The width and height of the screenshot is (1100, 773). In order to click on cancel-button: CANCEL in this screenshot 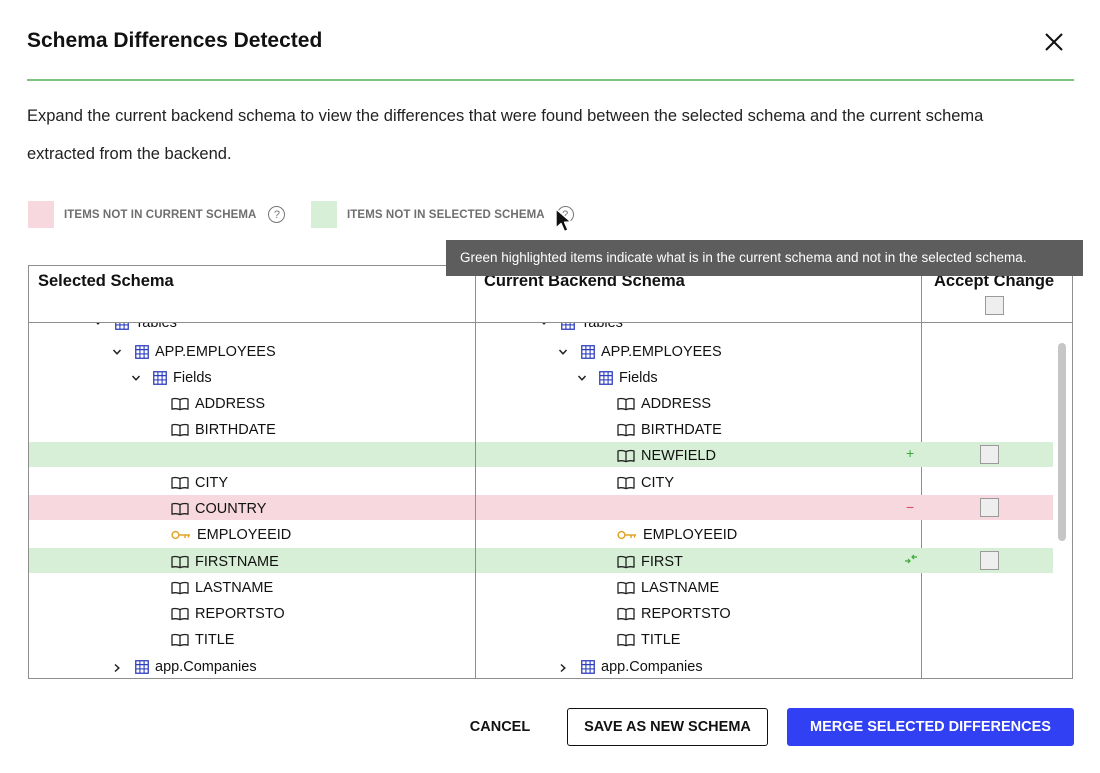, I will do `click(500, 727)`.